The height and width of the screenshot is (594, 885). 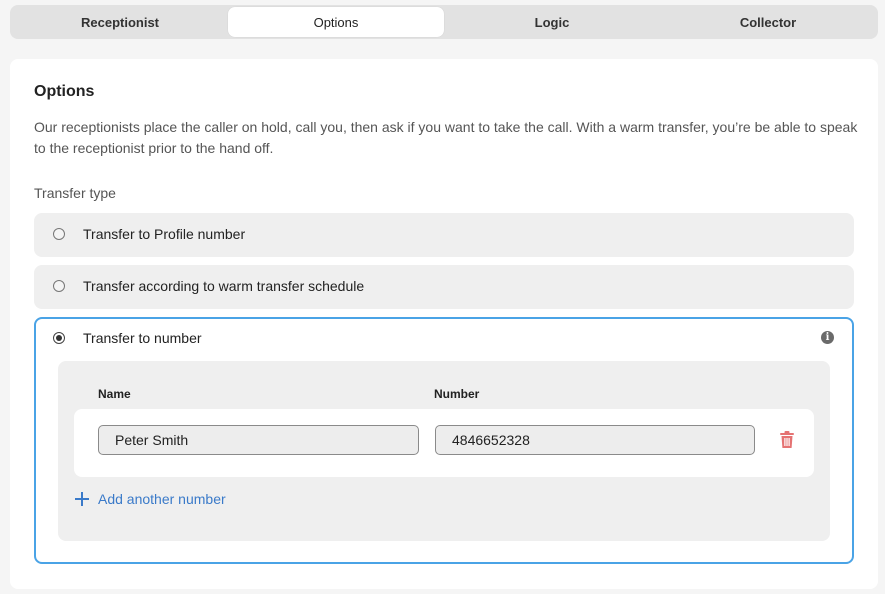 I want to click on name-input, so click(x=258, y=440).